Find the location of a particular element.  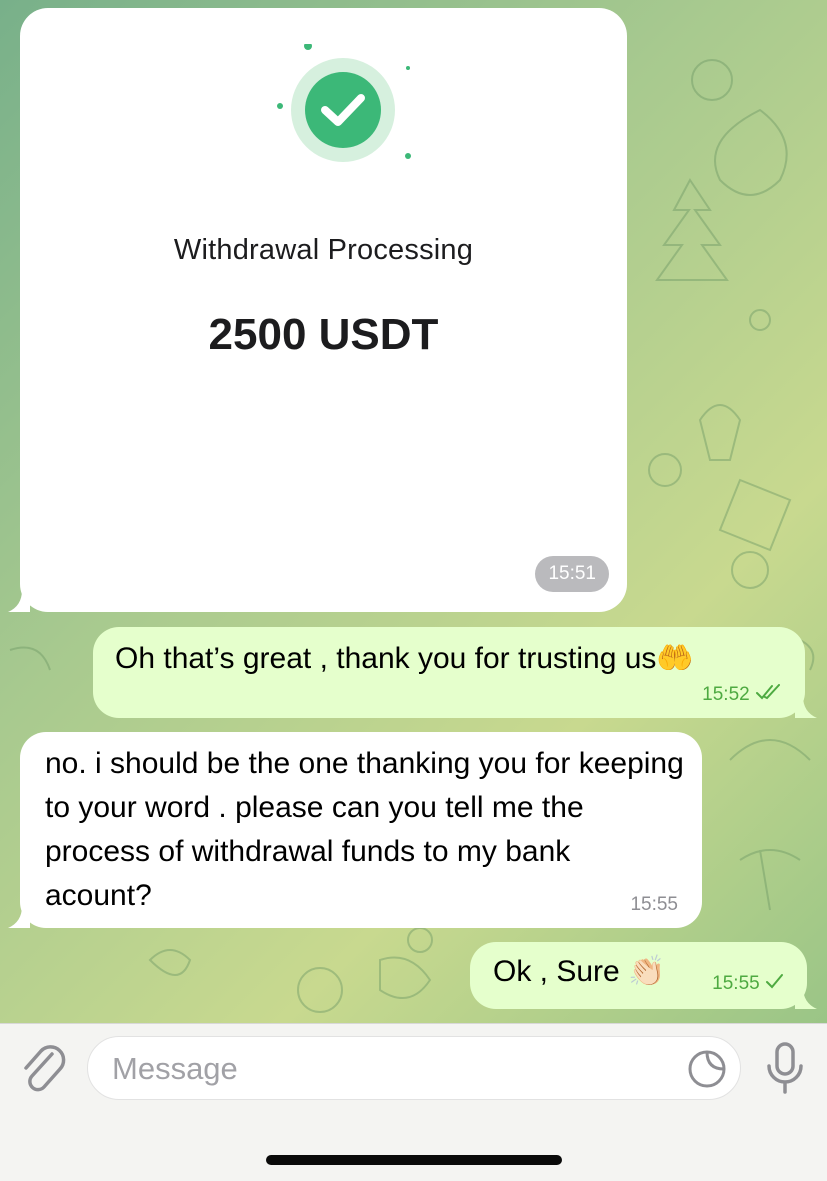

single-check-icon is located at coordinates (774, 981).